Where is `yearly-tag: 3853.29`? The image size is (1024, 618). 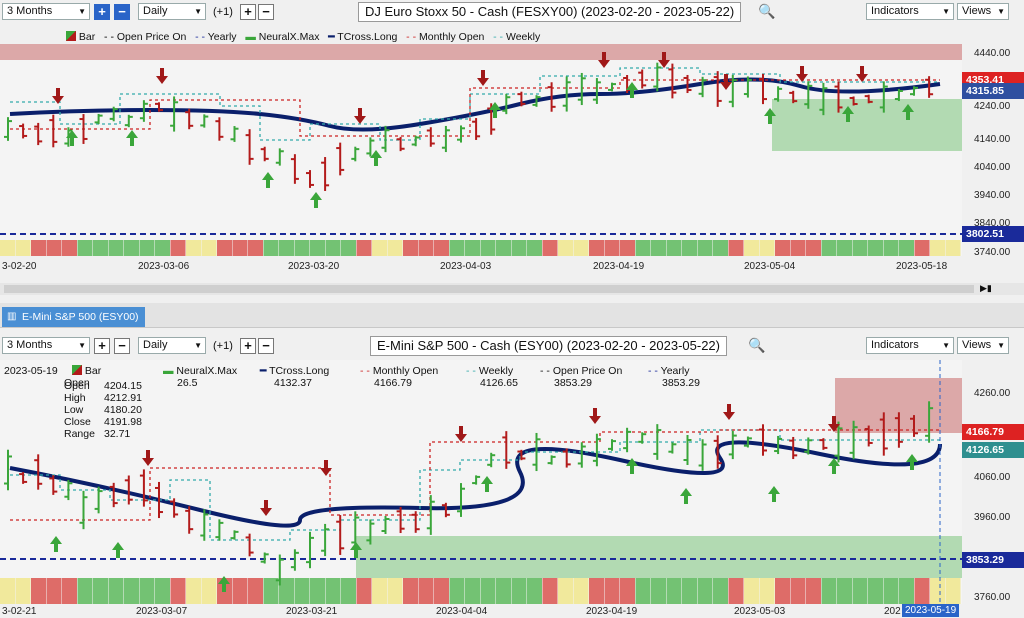 yearly-tag: 3853.29 is located at coordinates (993, 560).